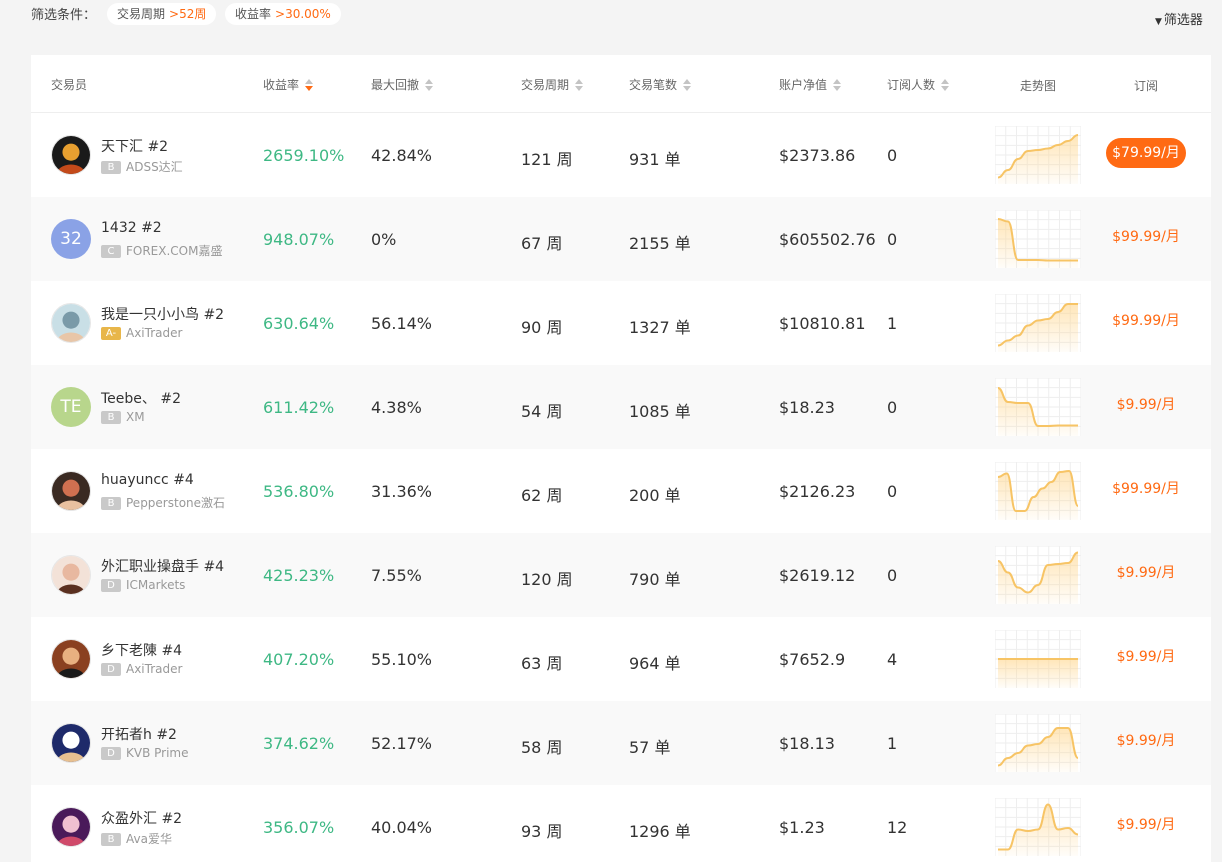  What do you see at coordinates (547, 579) in the screenshot?
I see `period-value: 120 周` at bounding box center [547, 579].